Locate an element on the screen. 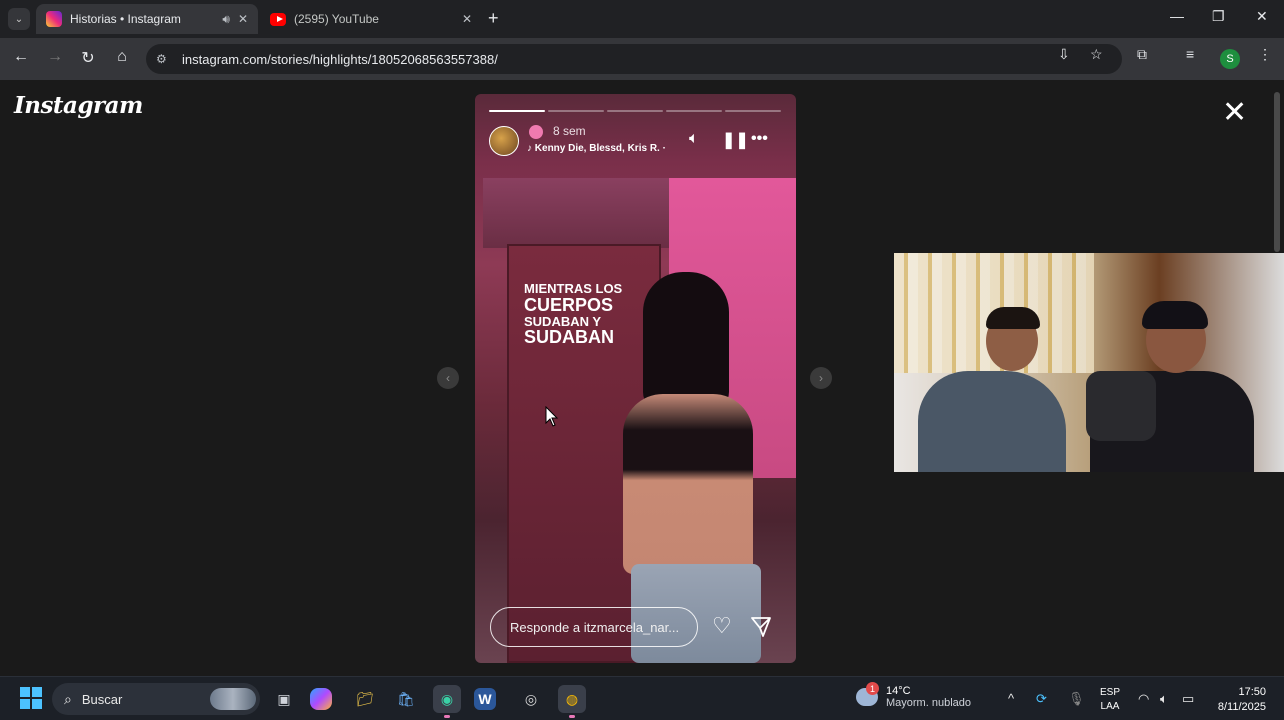  story-background is located at coordinates (576, 213).